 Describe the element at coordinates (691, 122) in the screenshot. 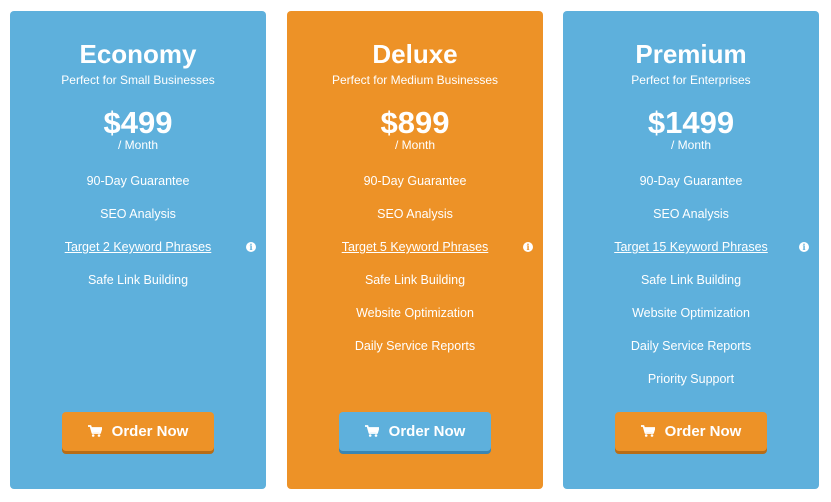

I see `plan-price: $1499` at that location.